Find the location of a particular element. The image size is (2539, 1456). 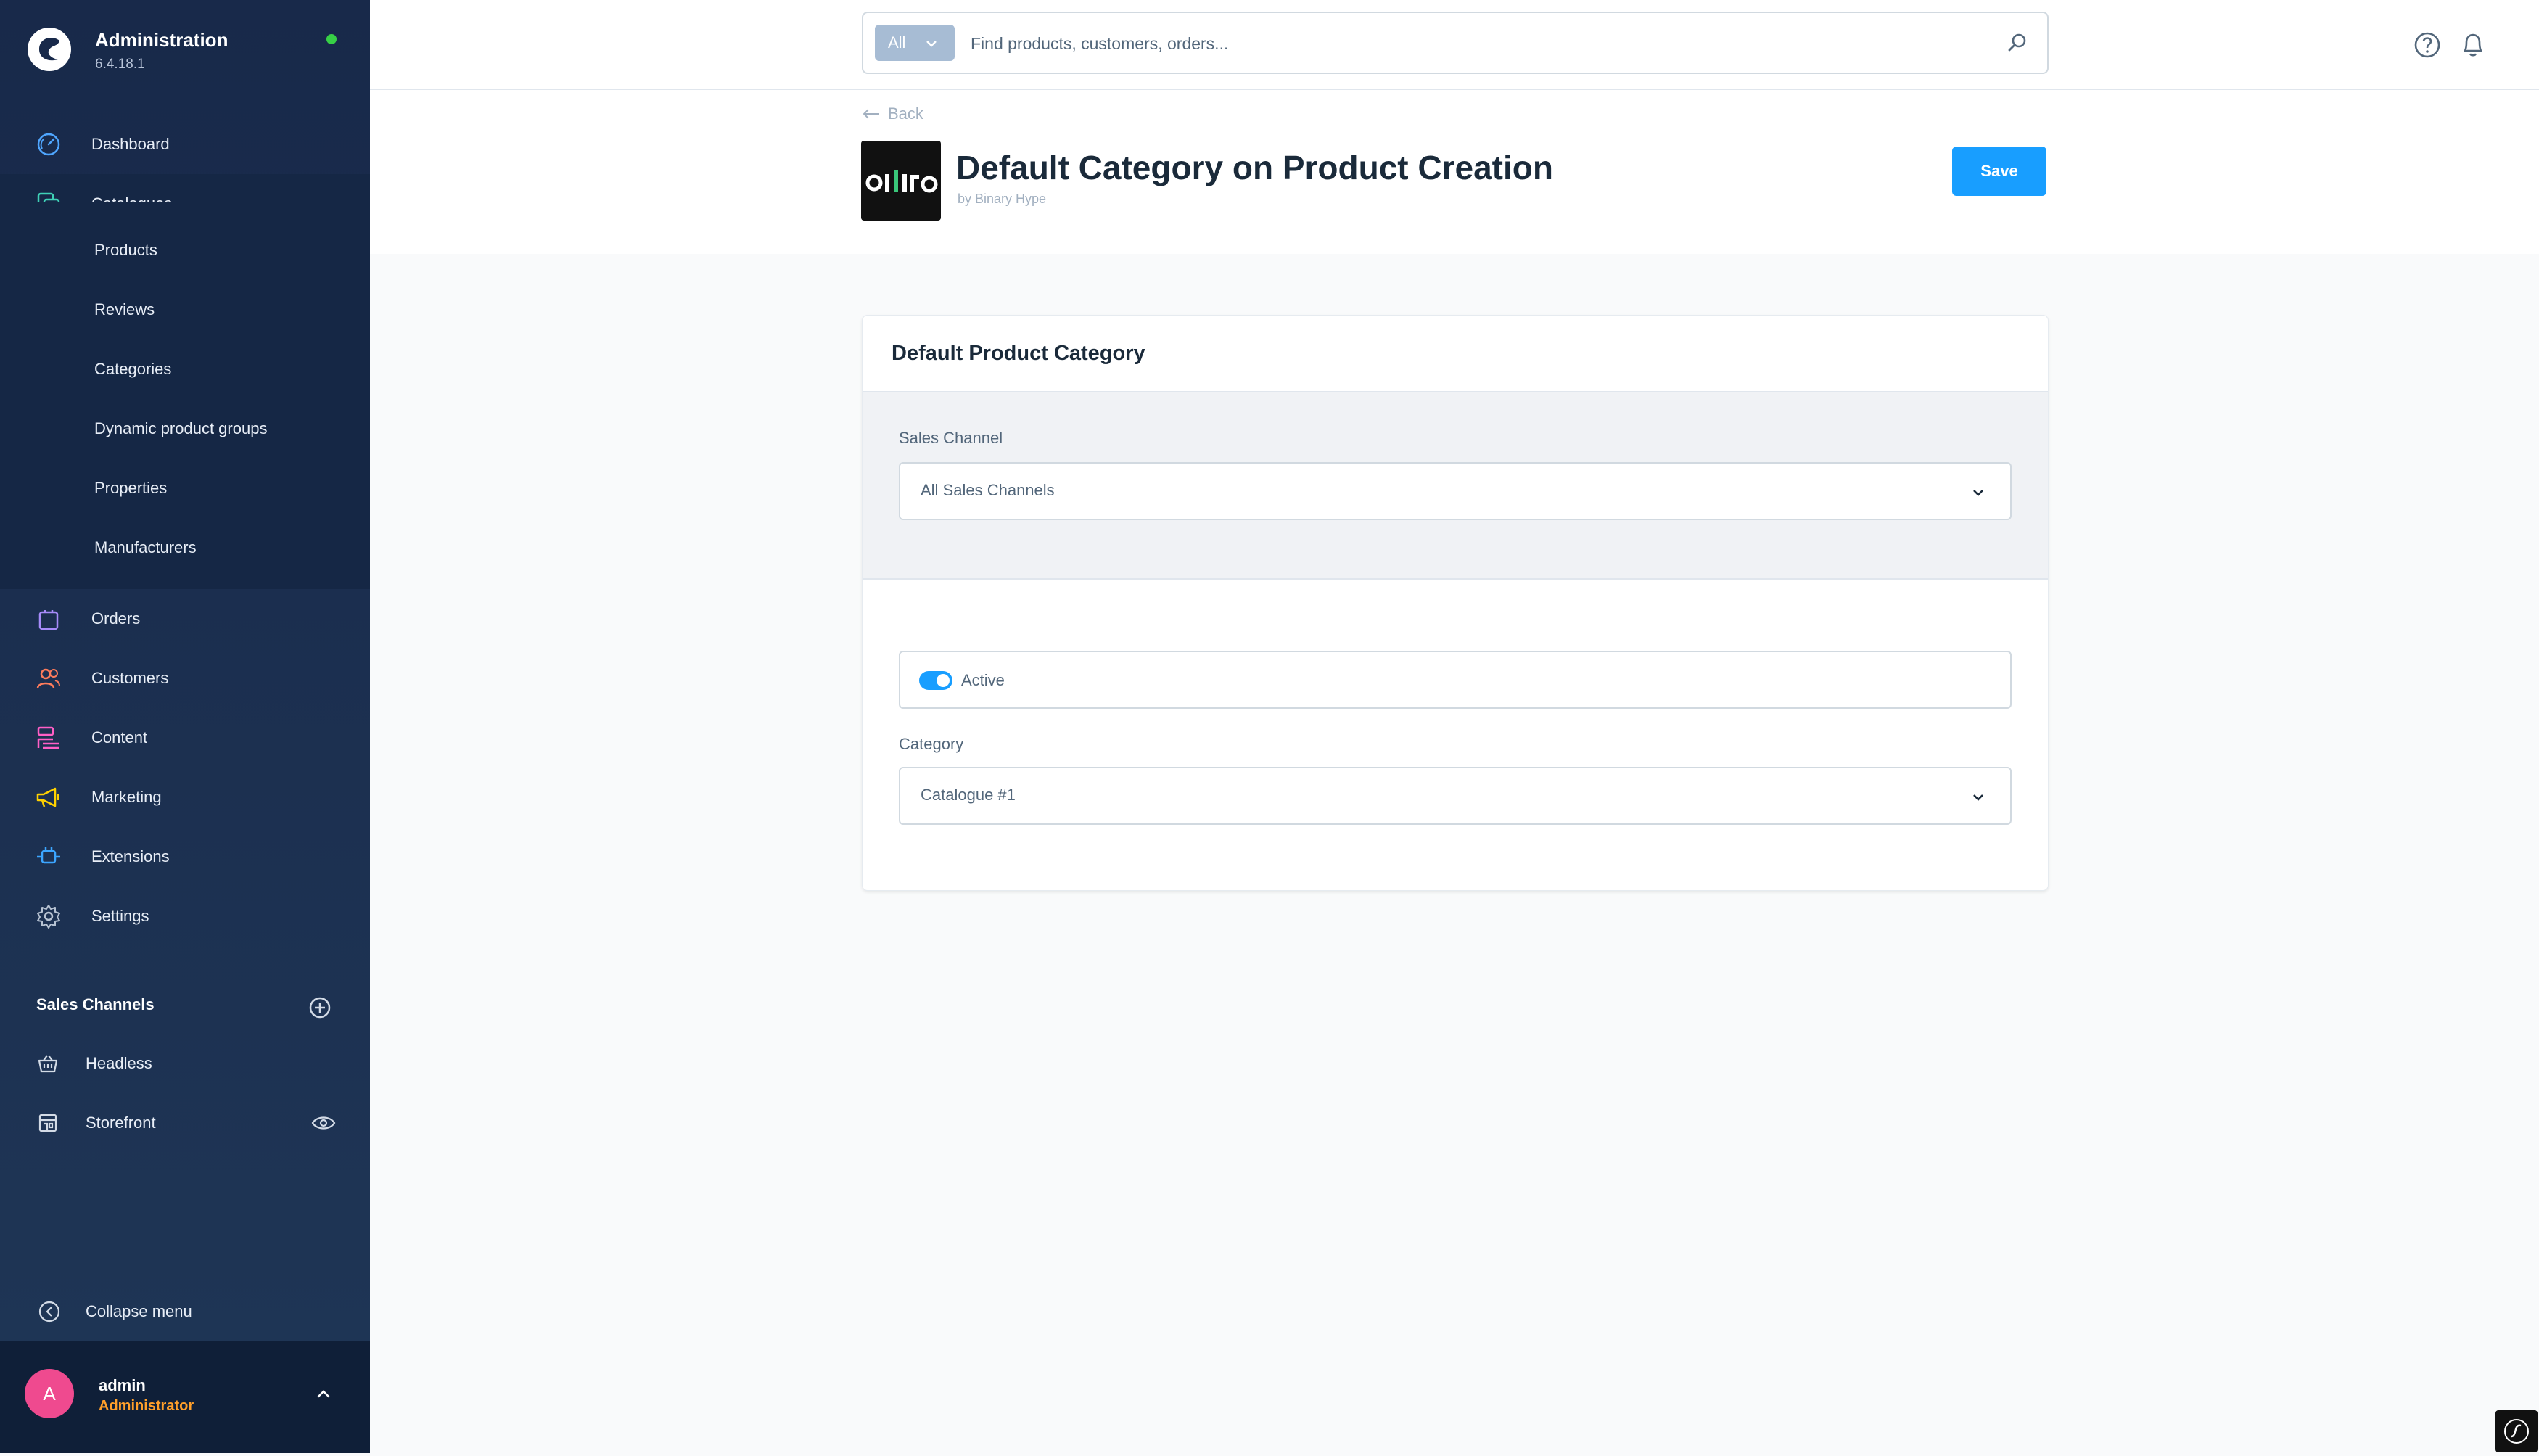

user-bar: A admin Administrator is located at coordinates (185, 1397).